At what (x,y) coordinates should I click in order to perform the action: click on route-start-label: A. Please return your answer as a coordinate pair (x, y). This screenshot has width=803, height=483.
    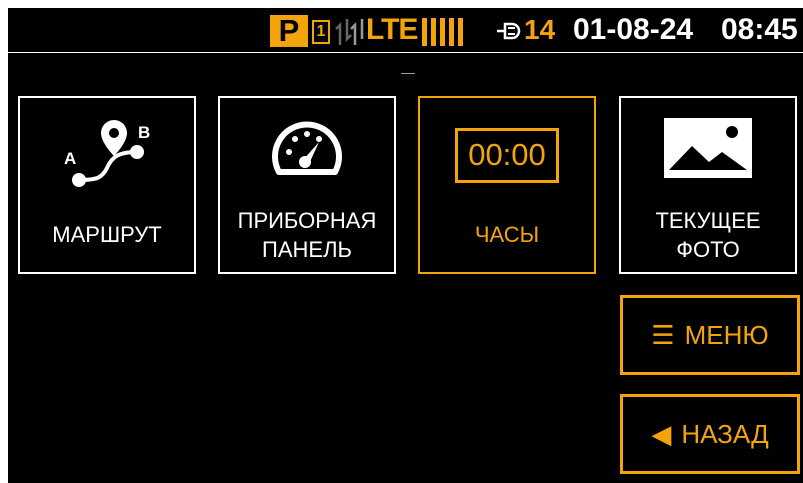
    Looking at the image, I should click on (70, 158).